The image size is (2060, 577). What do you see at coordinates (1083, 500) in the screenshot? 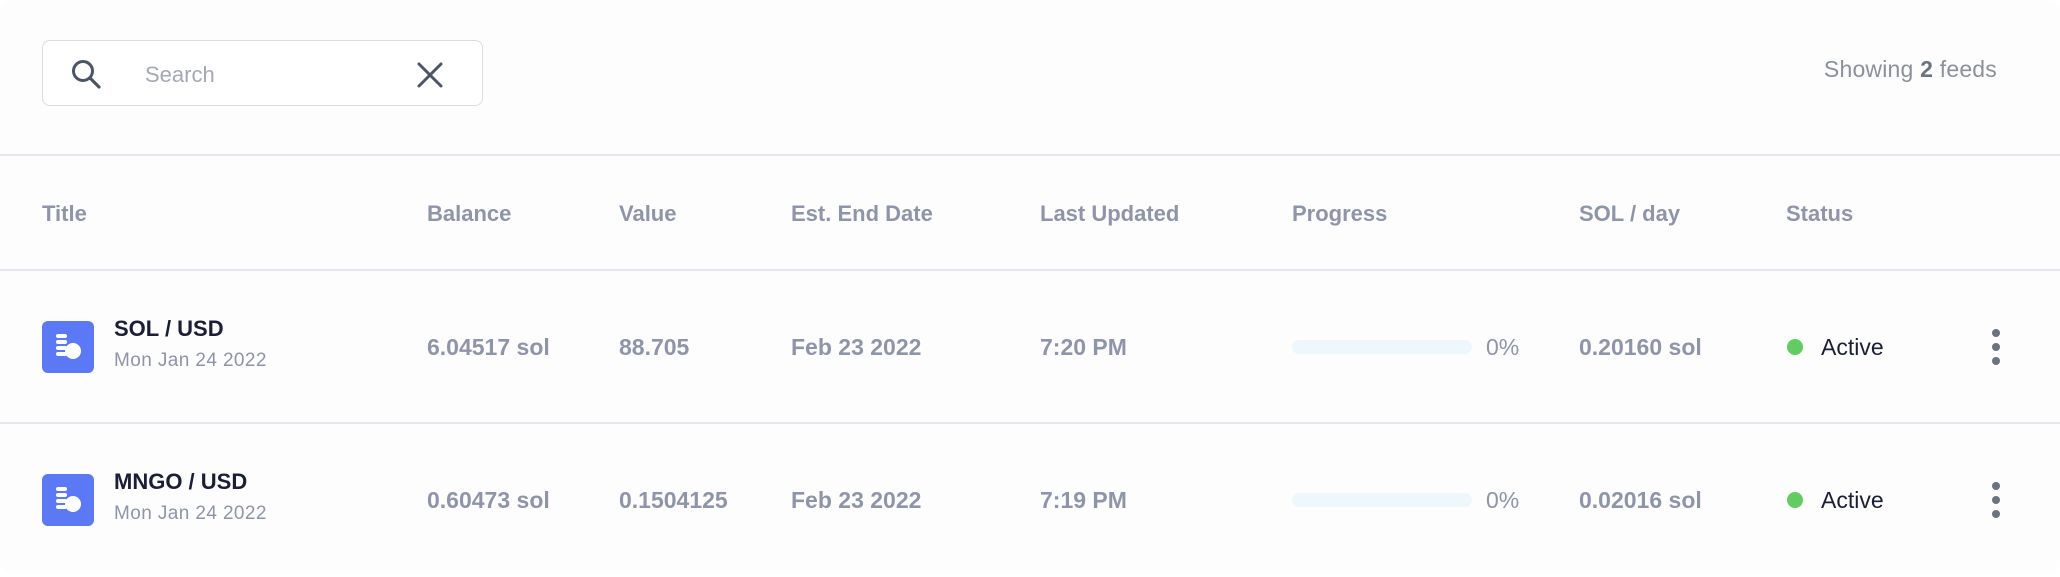
I see `feed-last-updated: 7:19 PM` at bounding box center [1083, 500].